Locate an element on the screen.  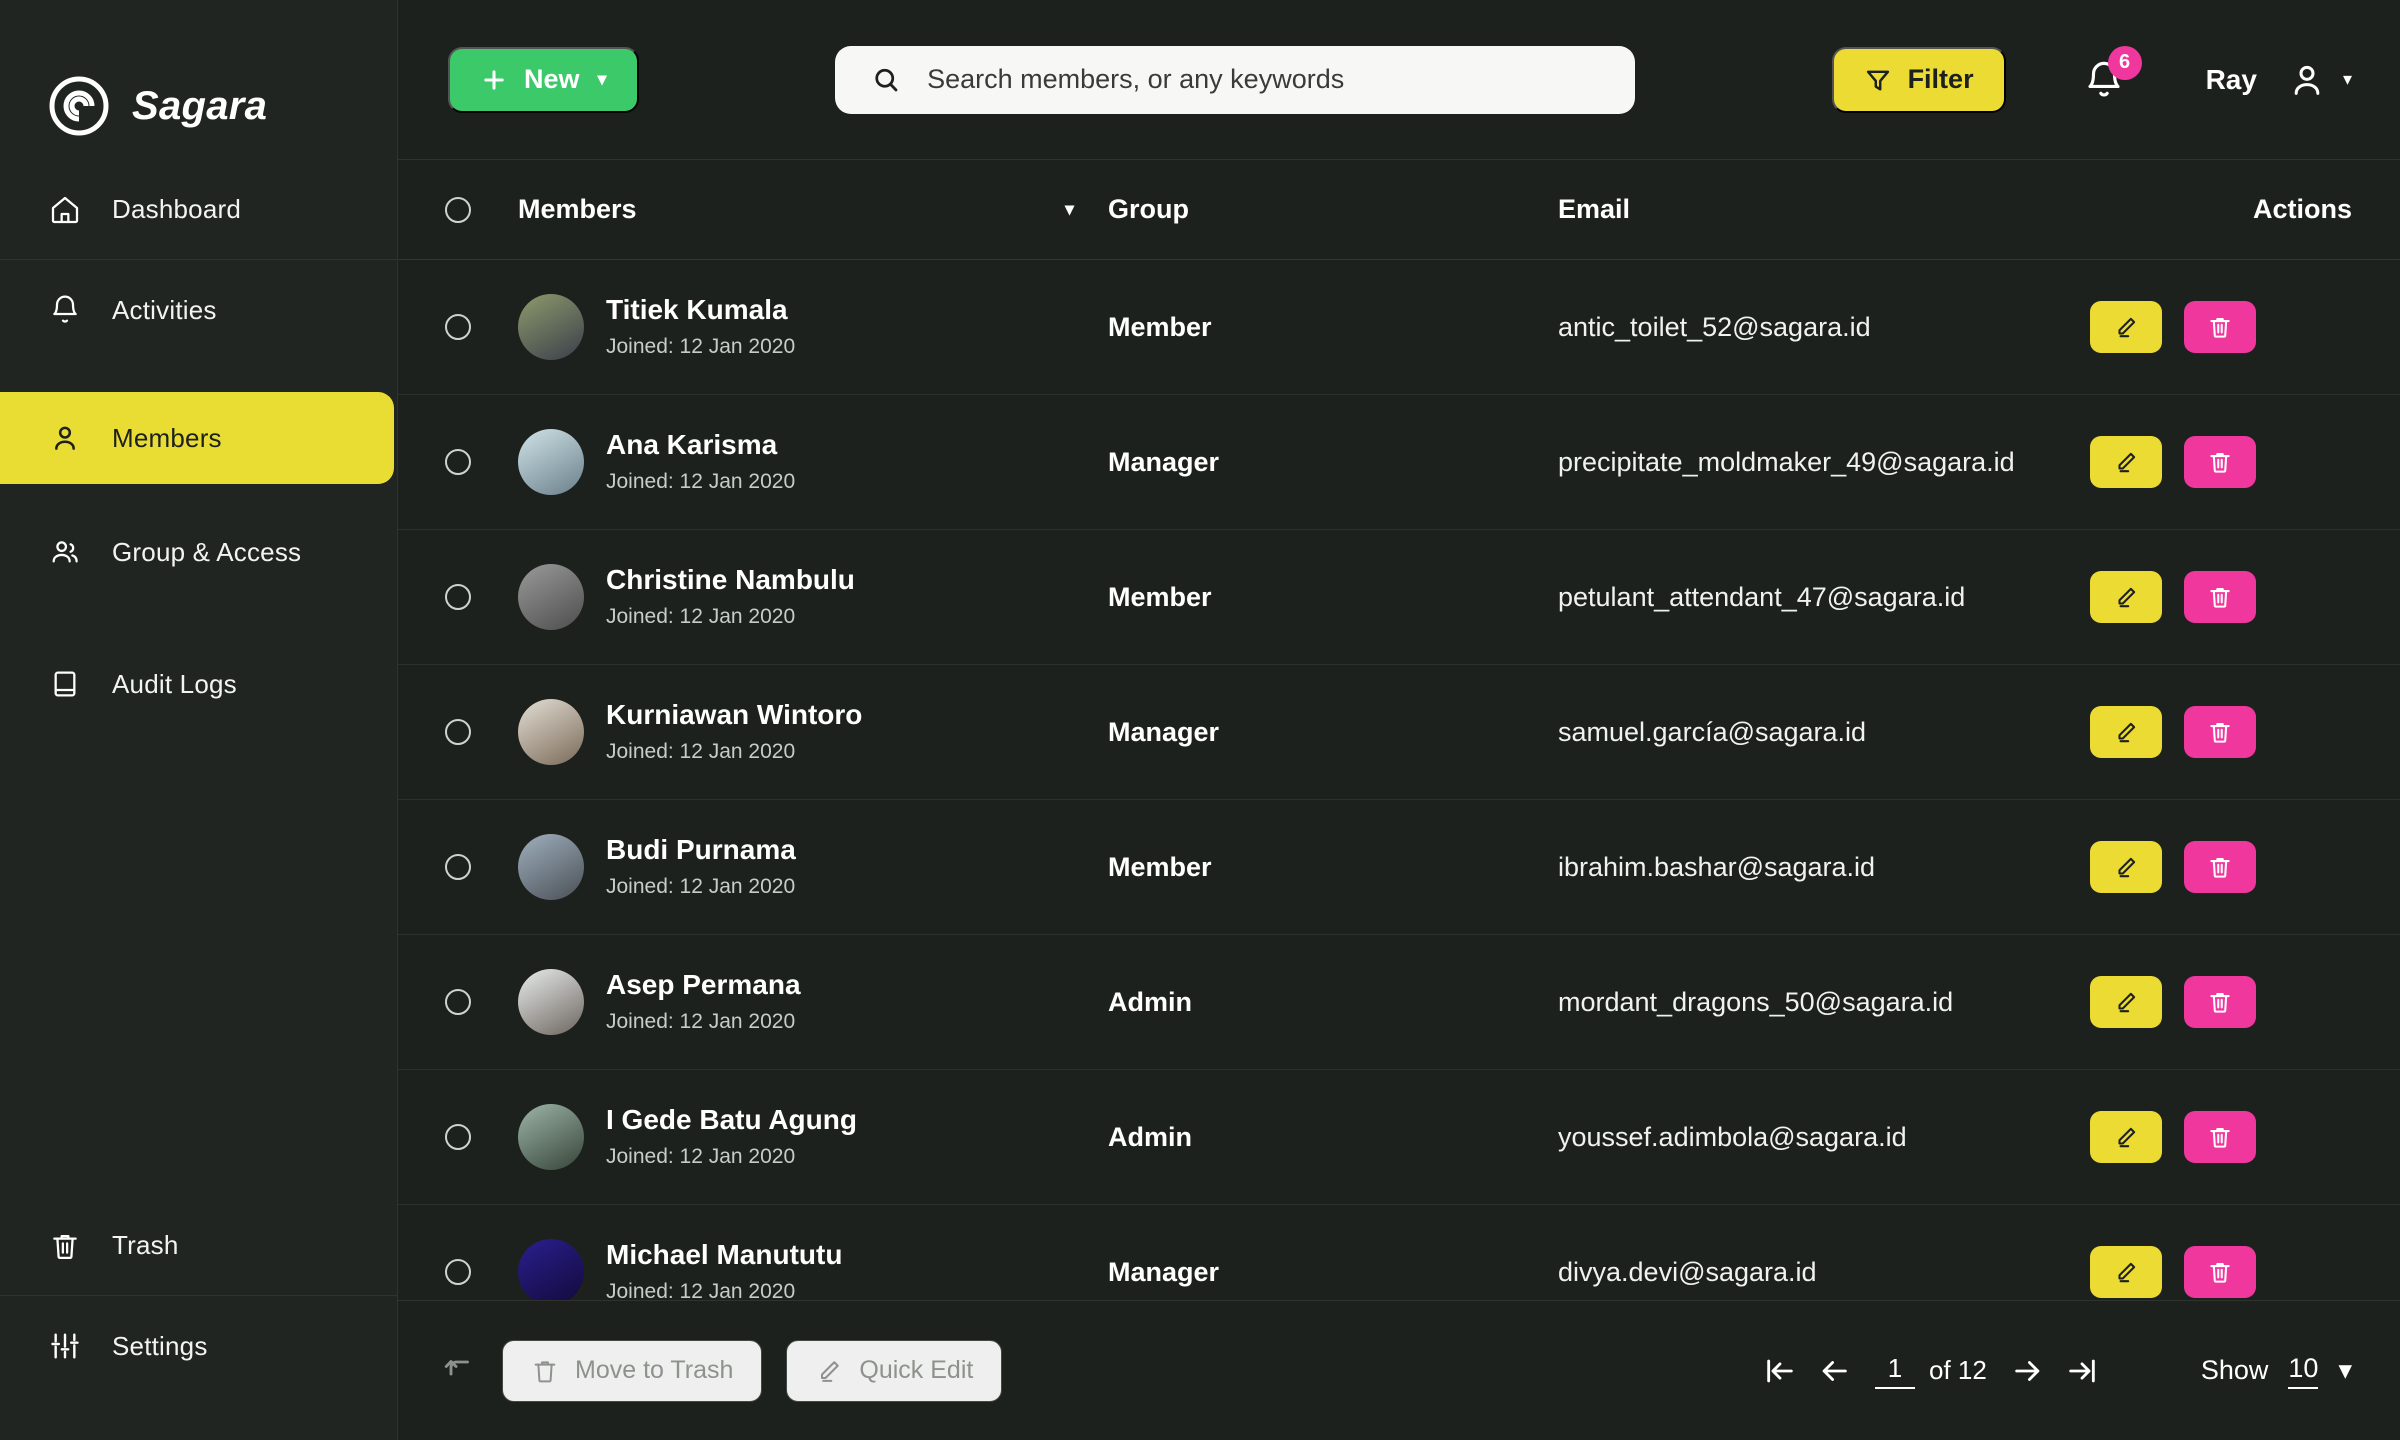
sidebar-item-dashboard: Dashboard is located at coordinates (198, 210).